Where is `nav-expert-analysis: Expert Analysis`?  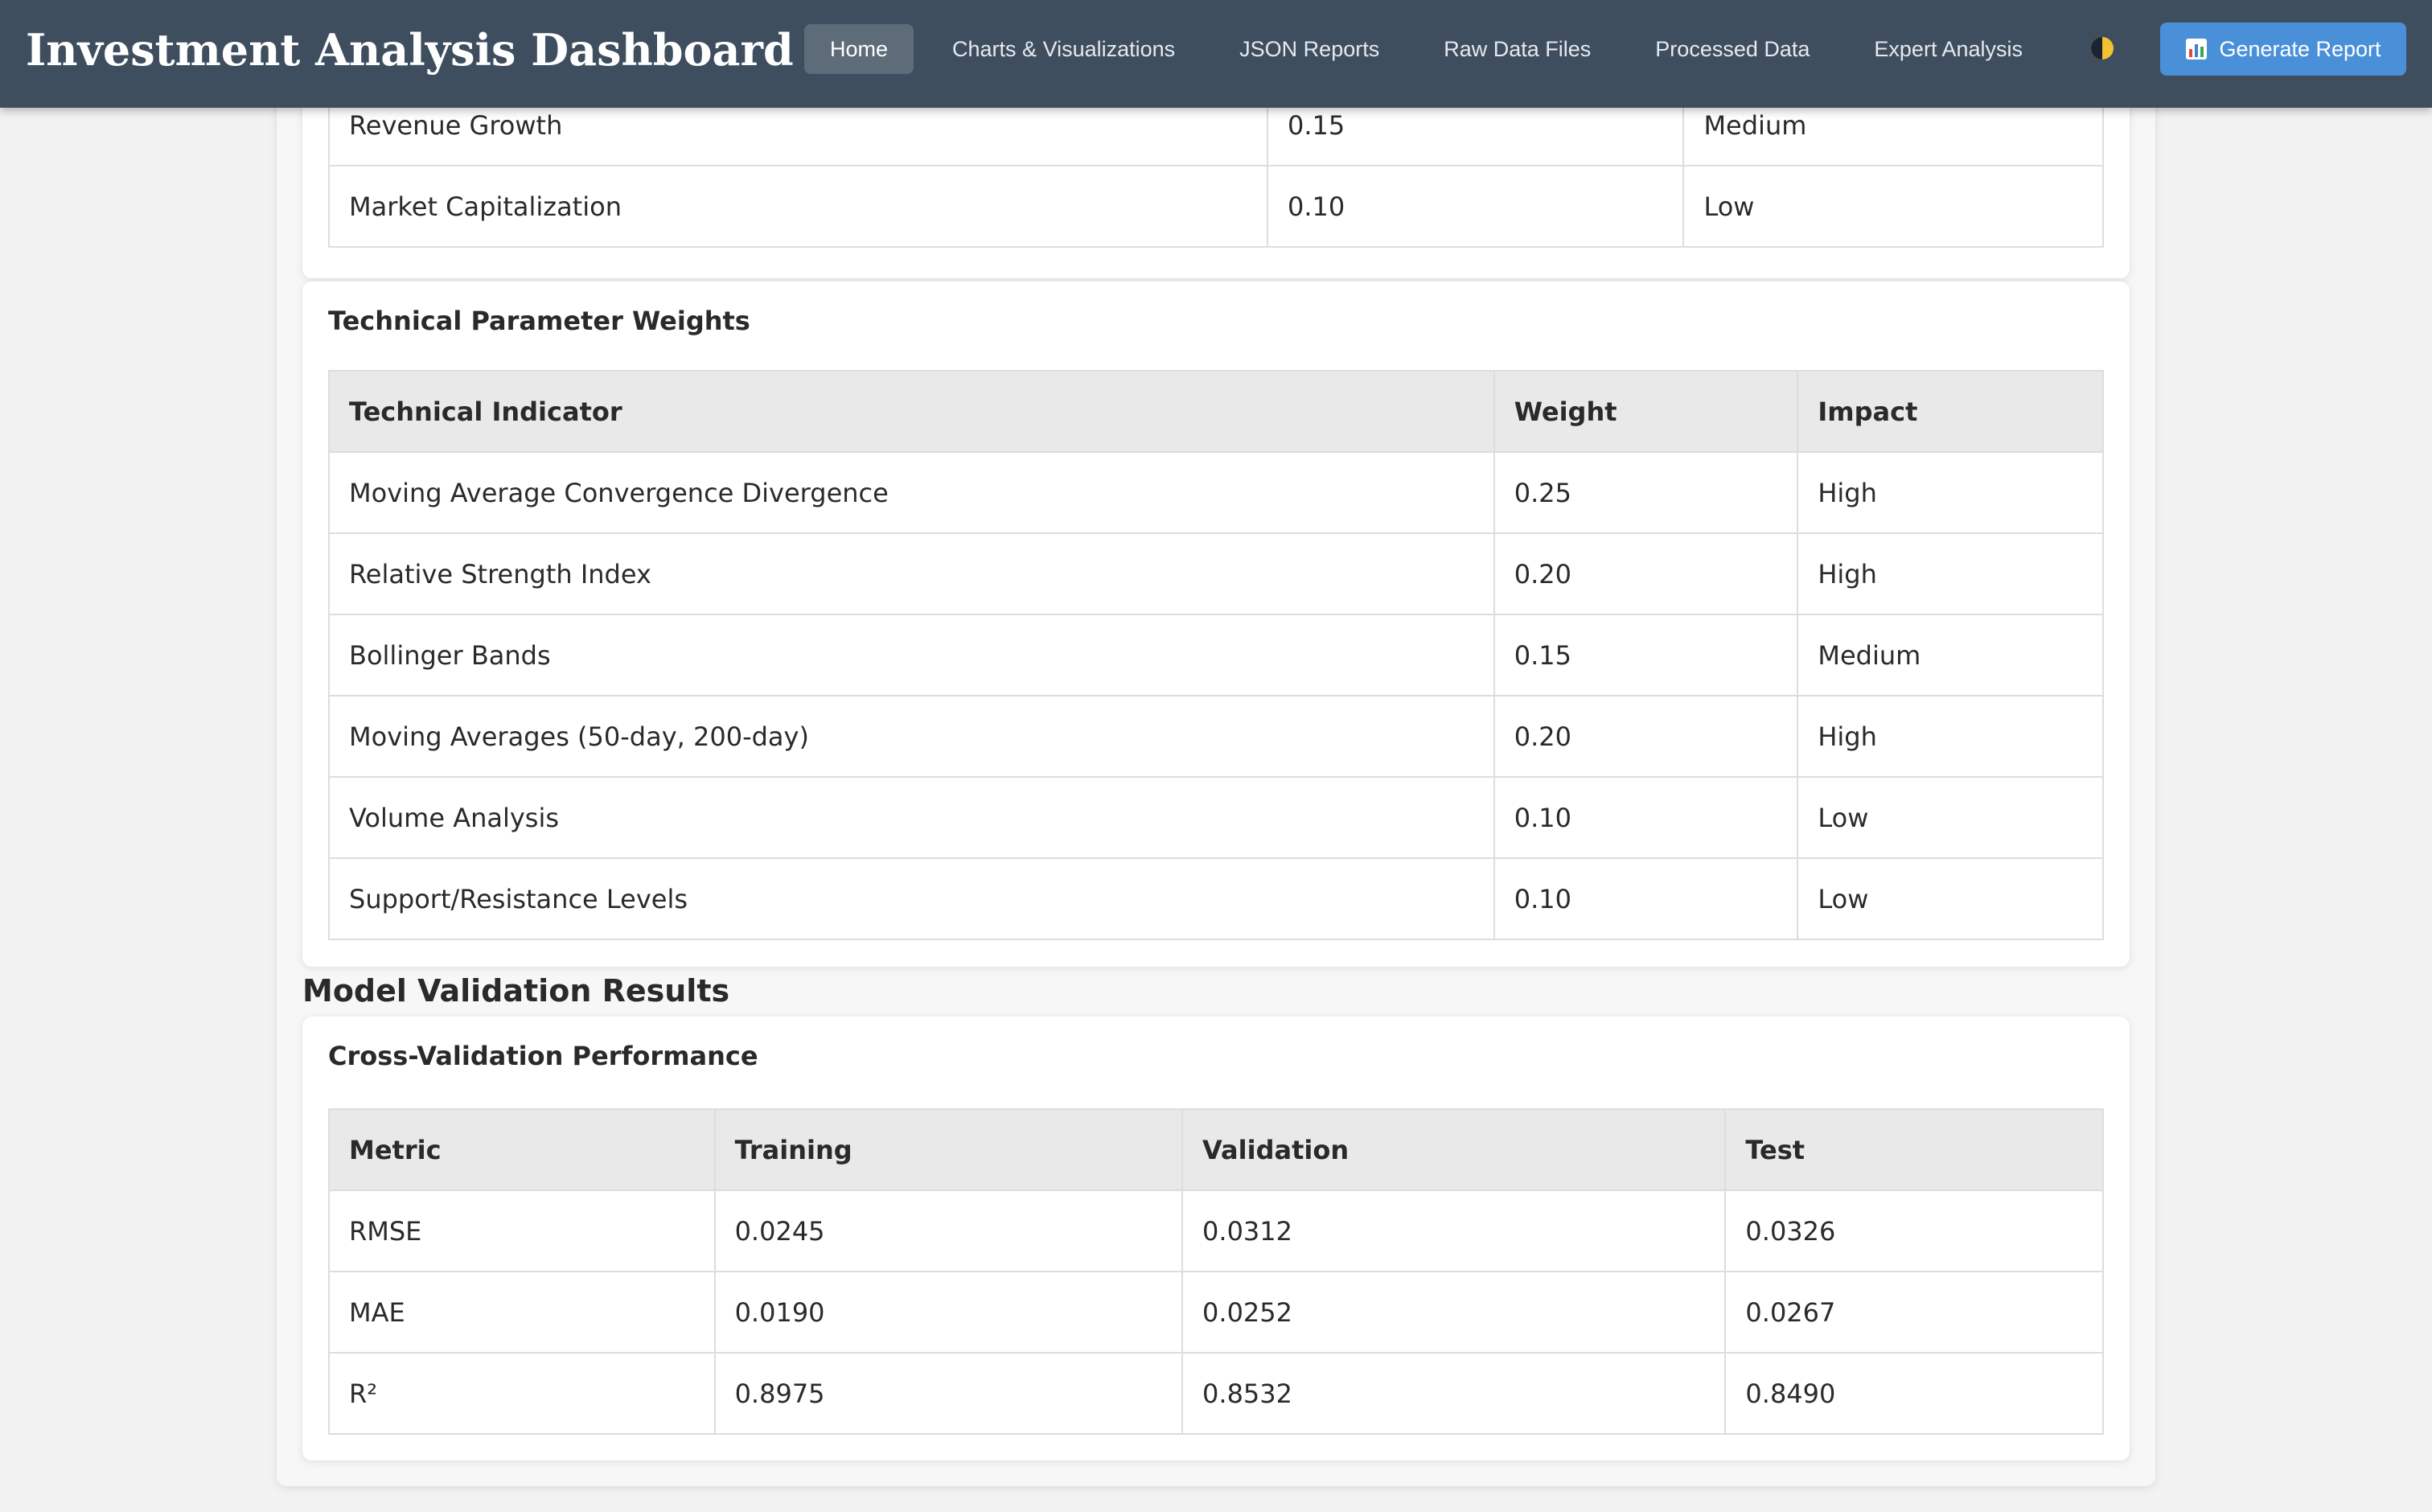
nav-expert-analysis: Expert Analysis is located at coordinates (1948, 49).